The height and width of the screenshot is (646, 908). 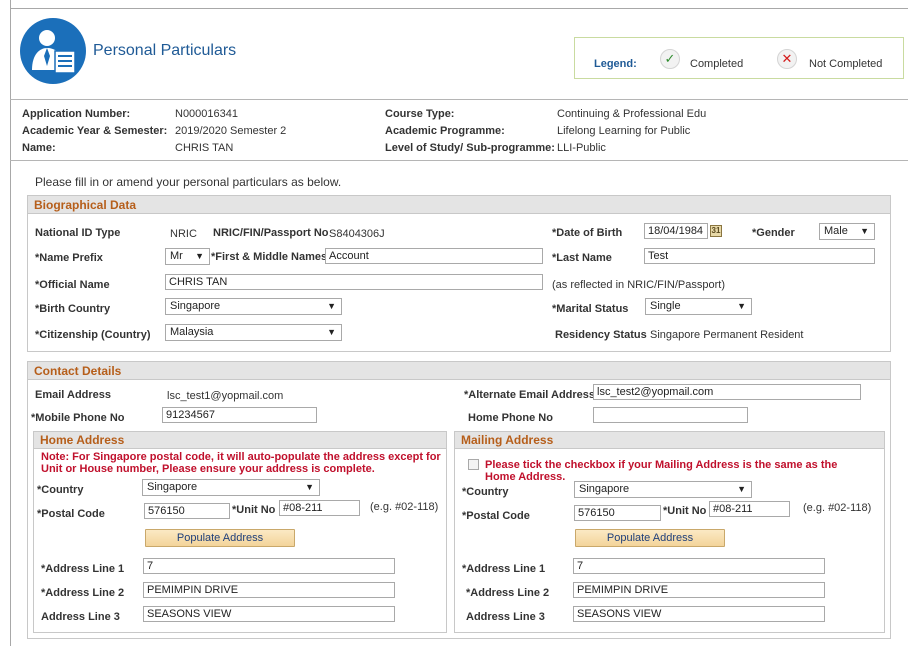 I want to click on gender-select: Male ▼, so click(x=847, y=231).